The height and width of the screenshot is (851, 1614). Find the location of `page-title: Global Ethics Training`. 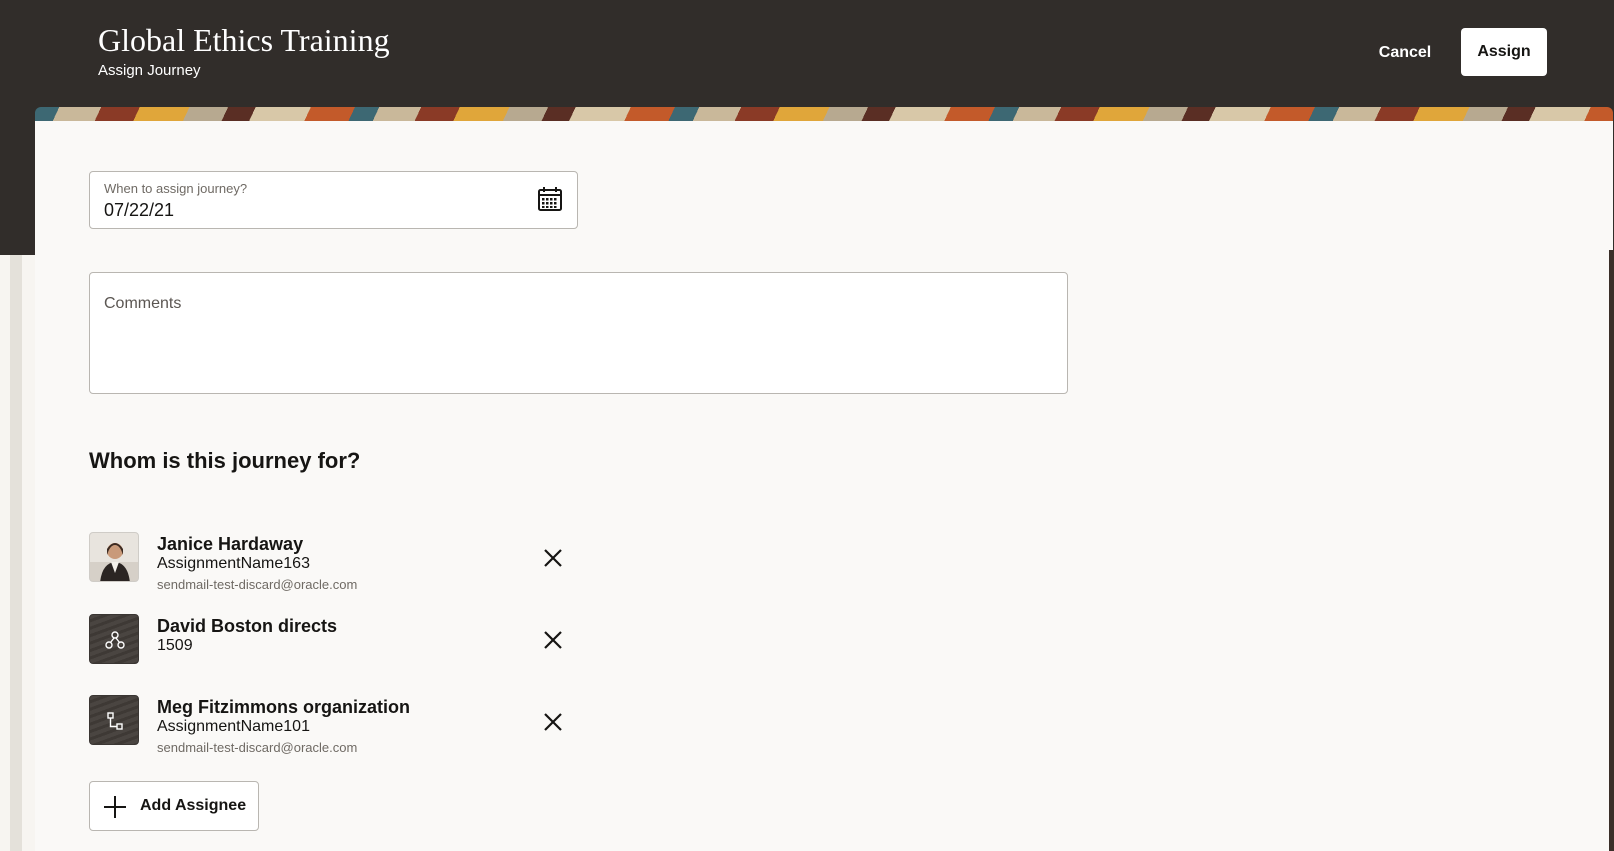

page-title: Global Ethics Training is located at coordinates (244, 40).